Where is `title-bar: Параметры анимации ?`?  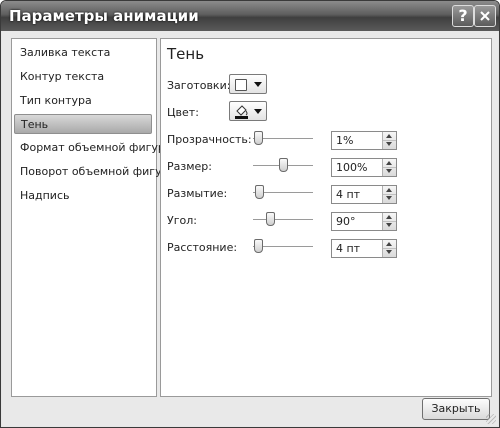 title-bar: Параметры анимации ? is located at coordinates (250, 16).